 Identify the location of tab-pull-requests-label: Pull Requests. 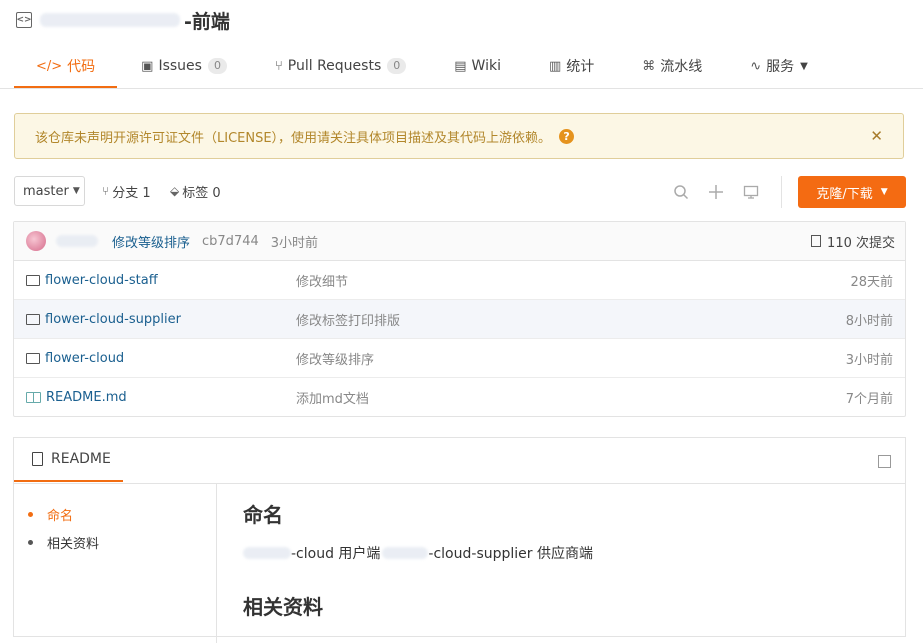
(334, 66).